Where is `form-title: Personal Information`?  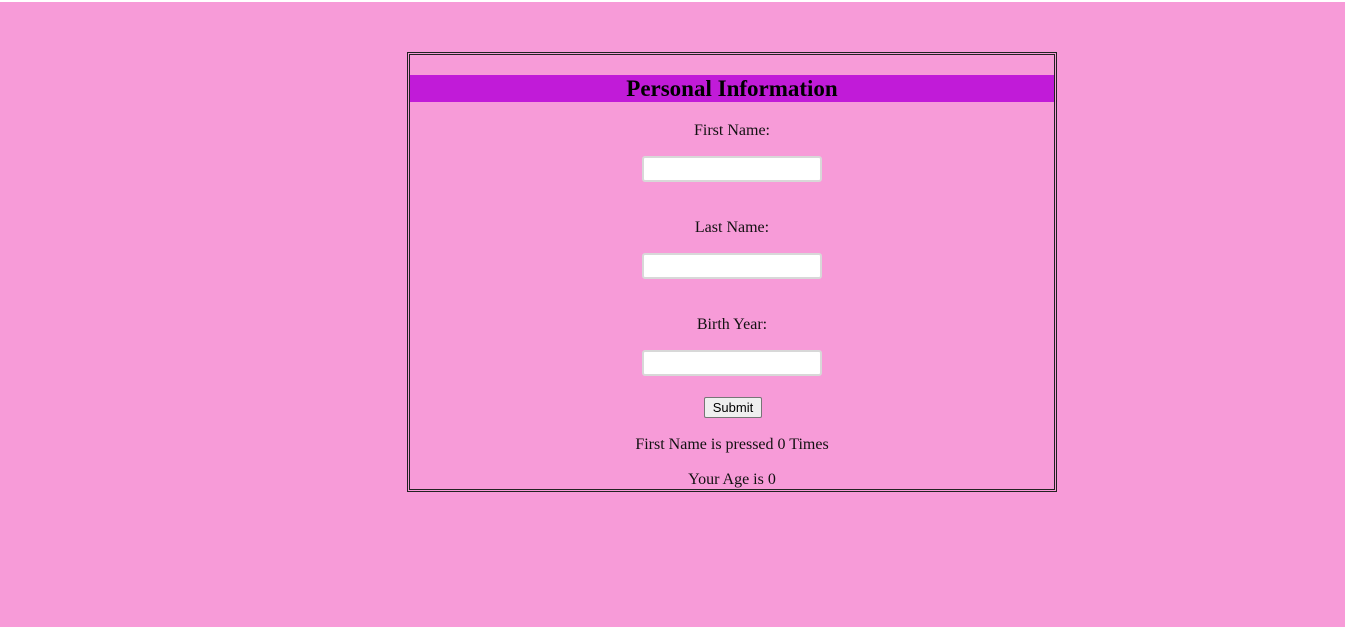 form-title: Personal Information is located at coordinates (732, 88).